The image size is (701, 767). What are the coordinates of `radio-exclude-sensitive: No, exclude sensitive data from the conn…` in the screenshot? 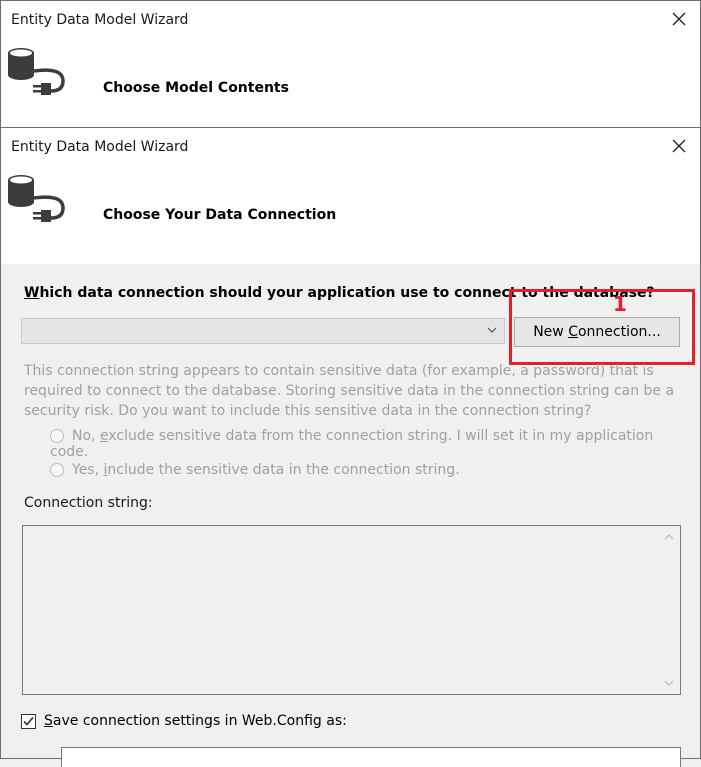 It's located at (360, 444).